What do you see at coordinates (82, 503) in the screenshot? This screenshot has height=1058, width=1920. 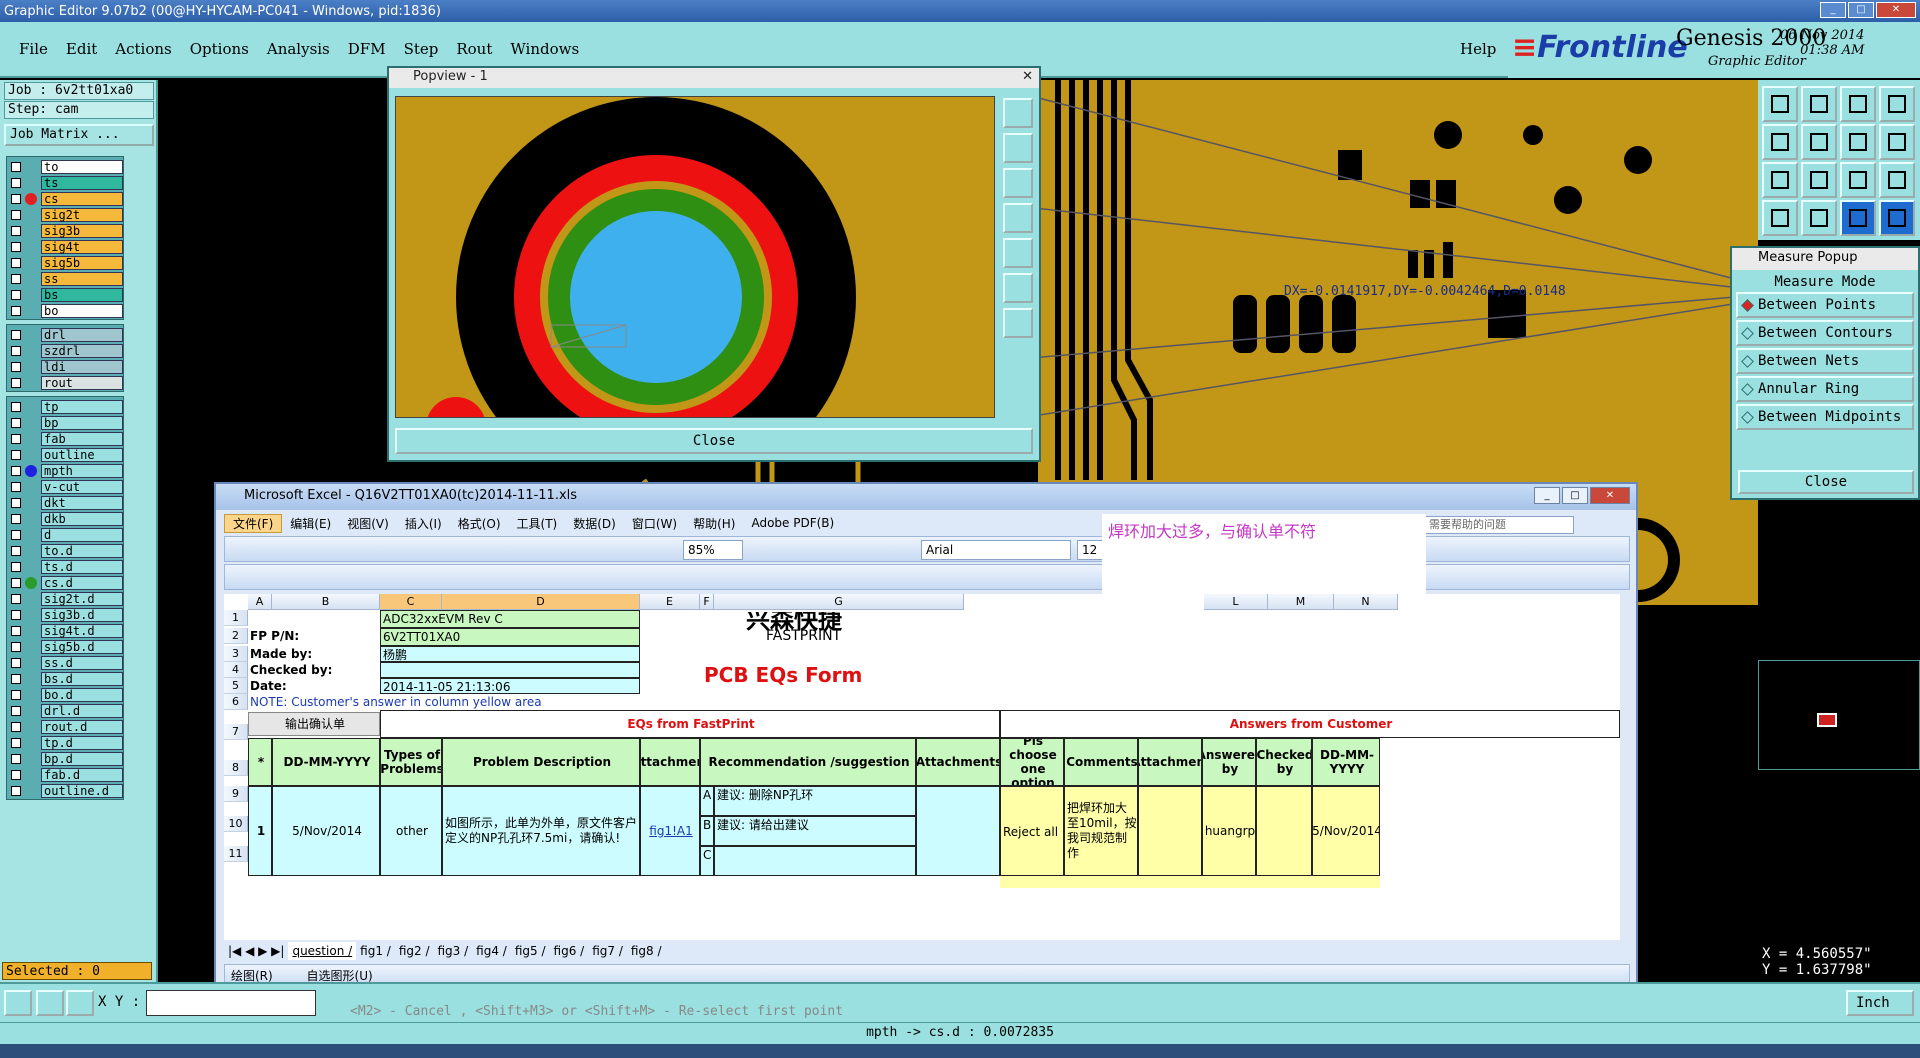 I see `layer-name: dkt` at bounding box center [82, 503].